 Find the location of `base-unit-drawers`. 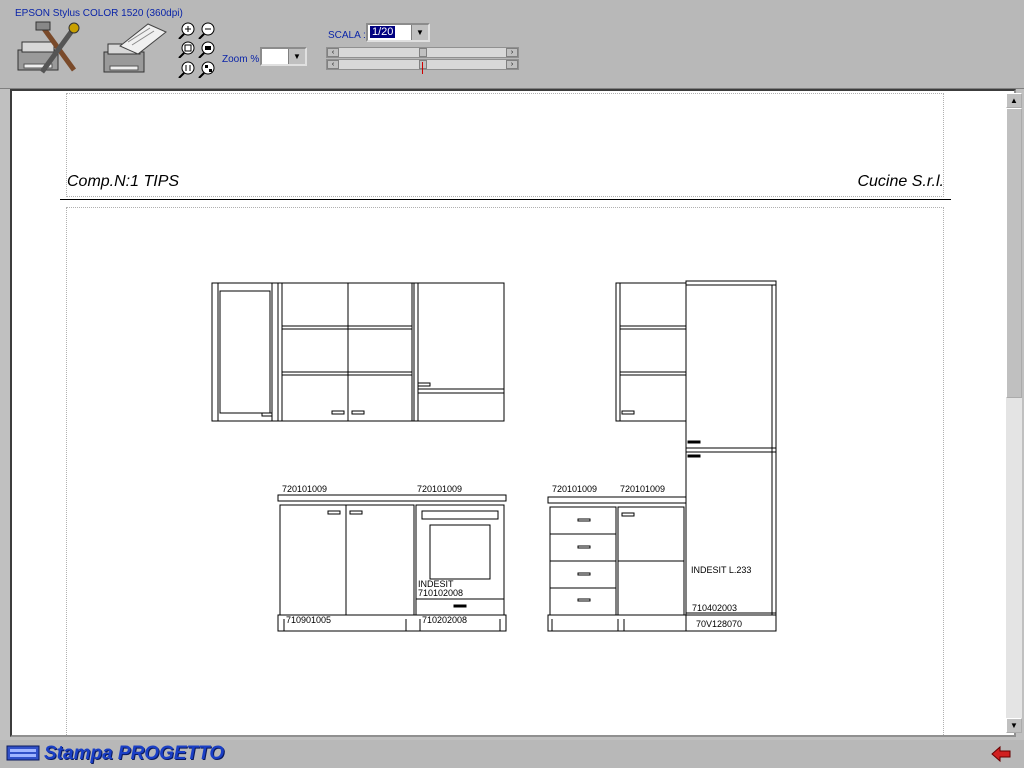

base-unit-drawers is located at coordinates (617, 564).